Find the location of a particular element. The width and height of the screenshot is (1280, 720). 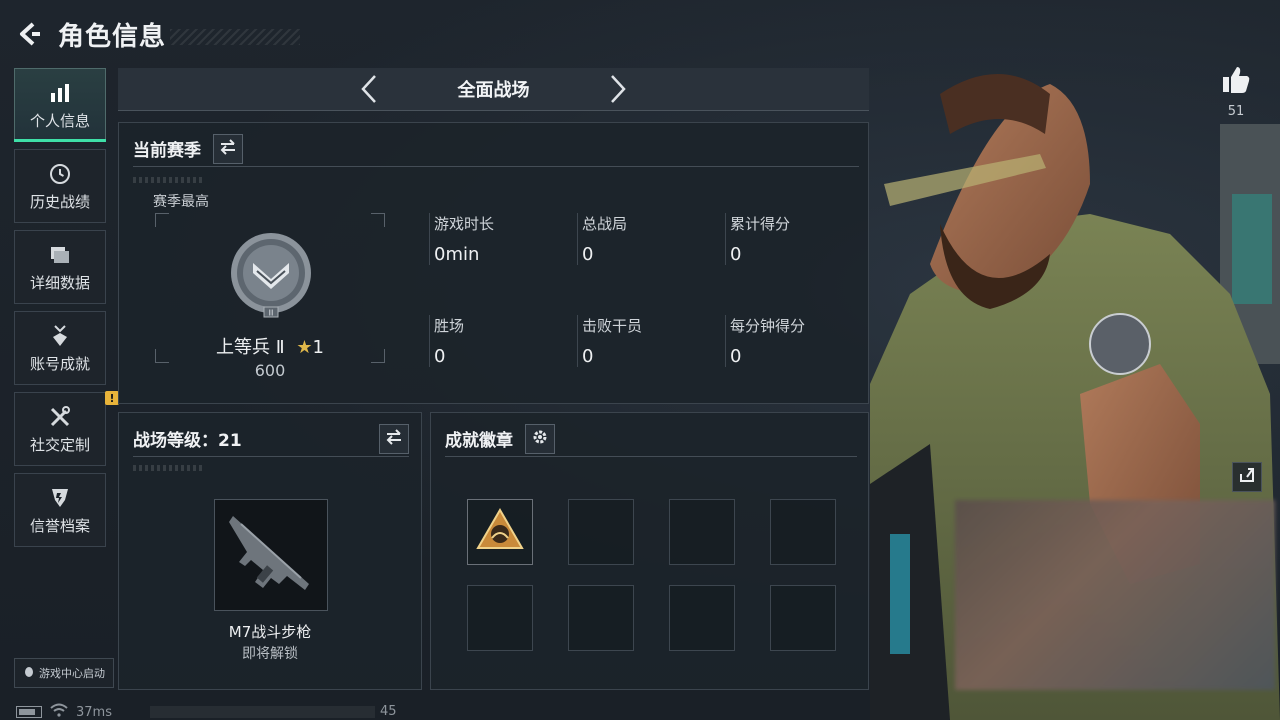

sidebar-item-details: 详细数据 is located at coordinates (60, 267).